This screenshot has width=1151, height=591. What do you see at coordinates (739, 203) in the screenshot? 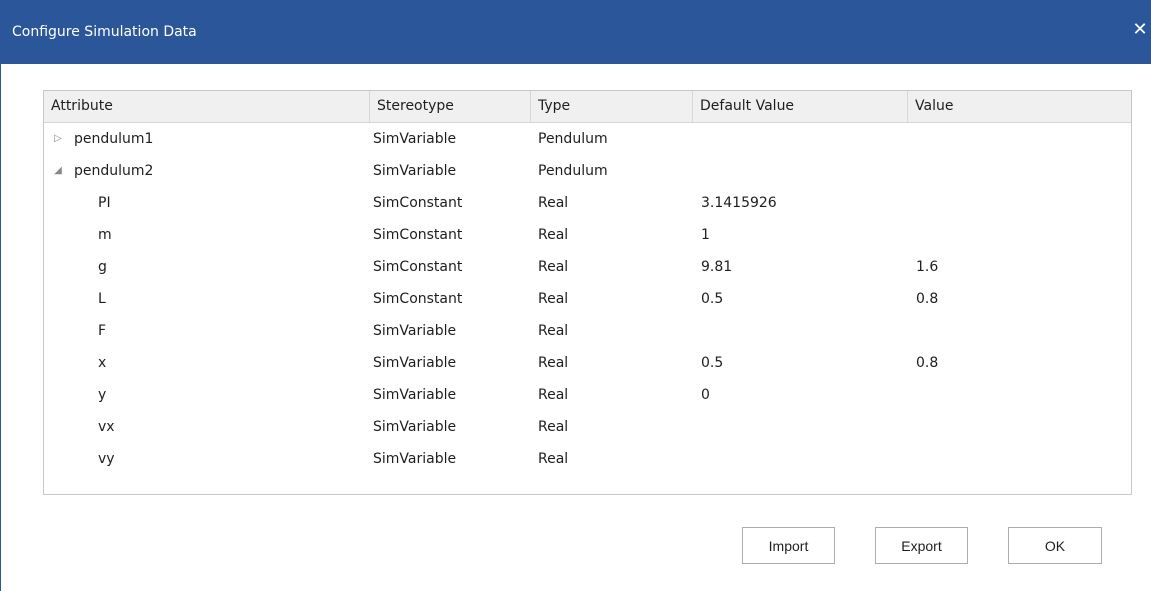
I see `cell-default: 3.1415926` at bounding box center [739, 203].